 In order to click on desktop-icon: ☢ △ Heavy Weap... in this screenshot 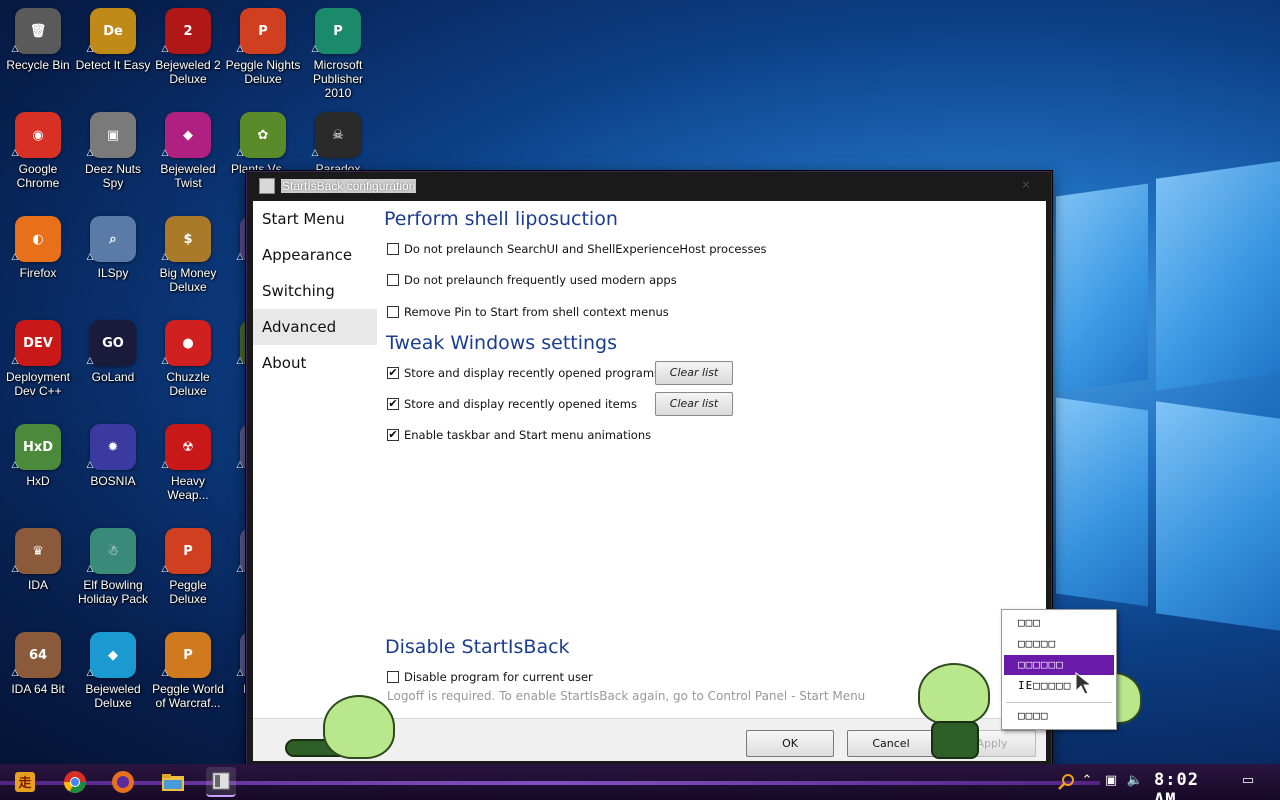, I will do `click(188, 463)`.